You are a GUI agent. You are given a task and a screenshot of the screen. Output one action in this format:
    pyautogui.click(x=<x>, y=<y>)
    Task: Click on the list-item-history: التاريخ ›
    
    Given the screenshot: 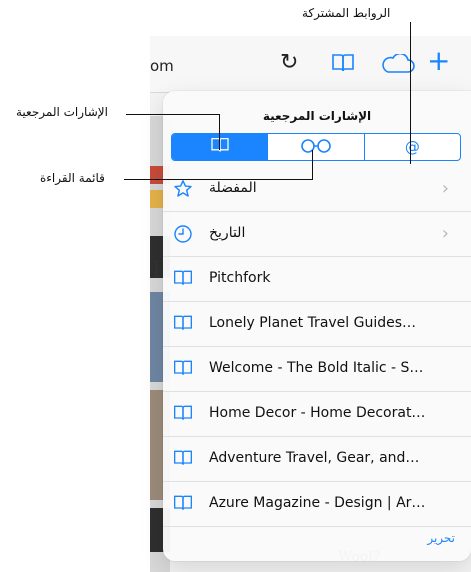 What is the action you would take?
    pyautogui.click(x=317, y=234)
    